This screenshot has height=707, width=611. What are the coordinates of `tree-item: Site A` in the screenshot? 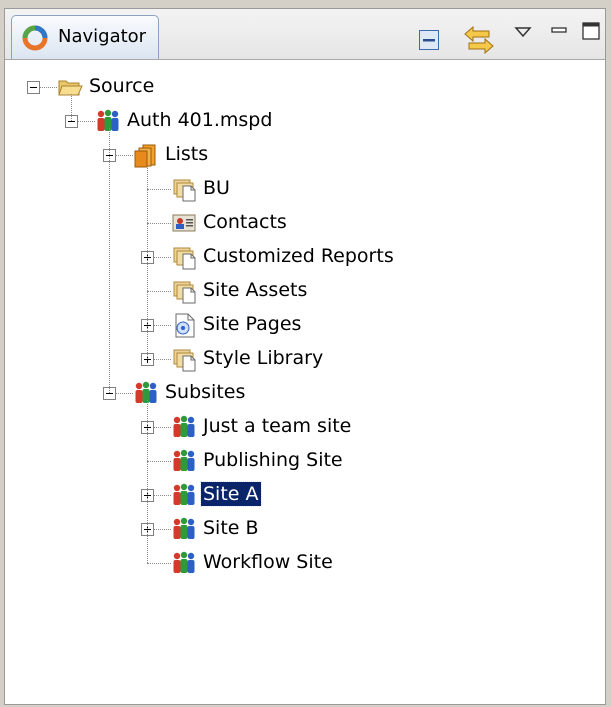 It's located at (305, 495).